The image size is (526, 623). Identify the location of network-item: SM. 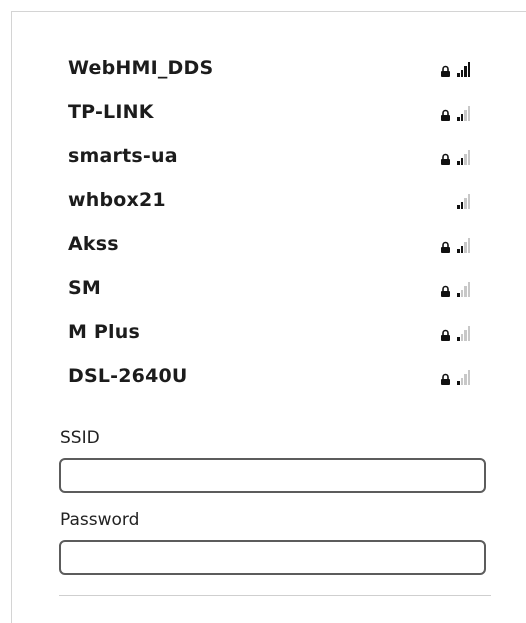
(269, 288).